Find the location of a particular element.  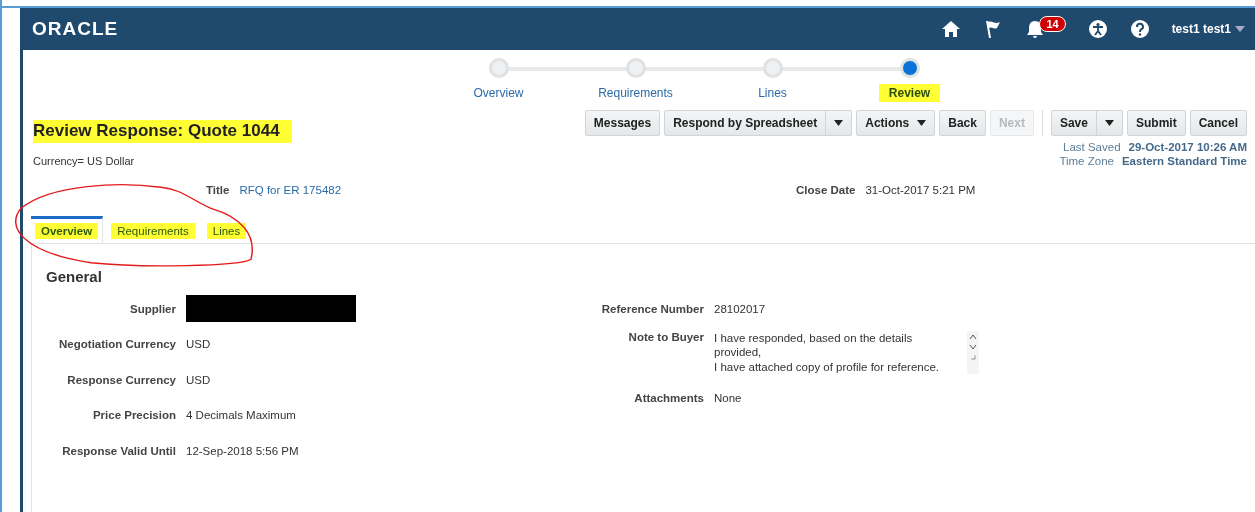

home-icon is located at coordinates (951, 29).